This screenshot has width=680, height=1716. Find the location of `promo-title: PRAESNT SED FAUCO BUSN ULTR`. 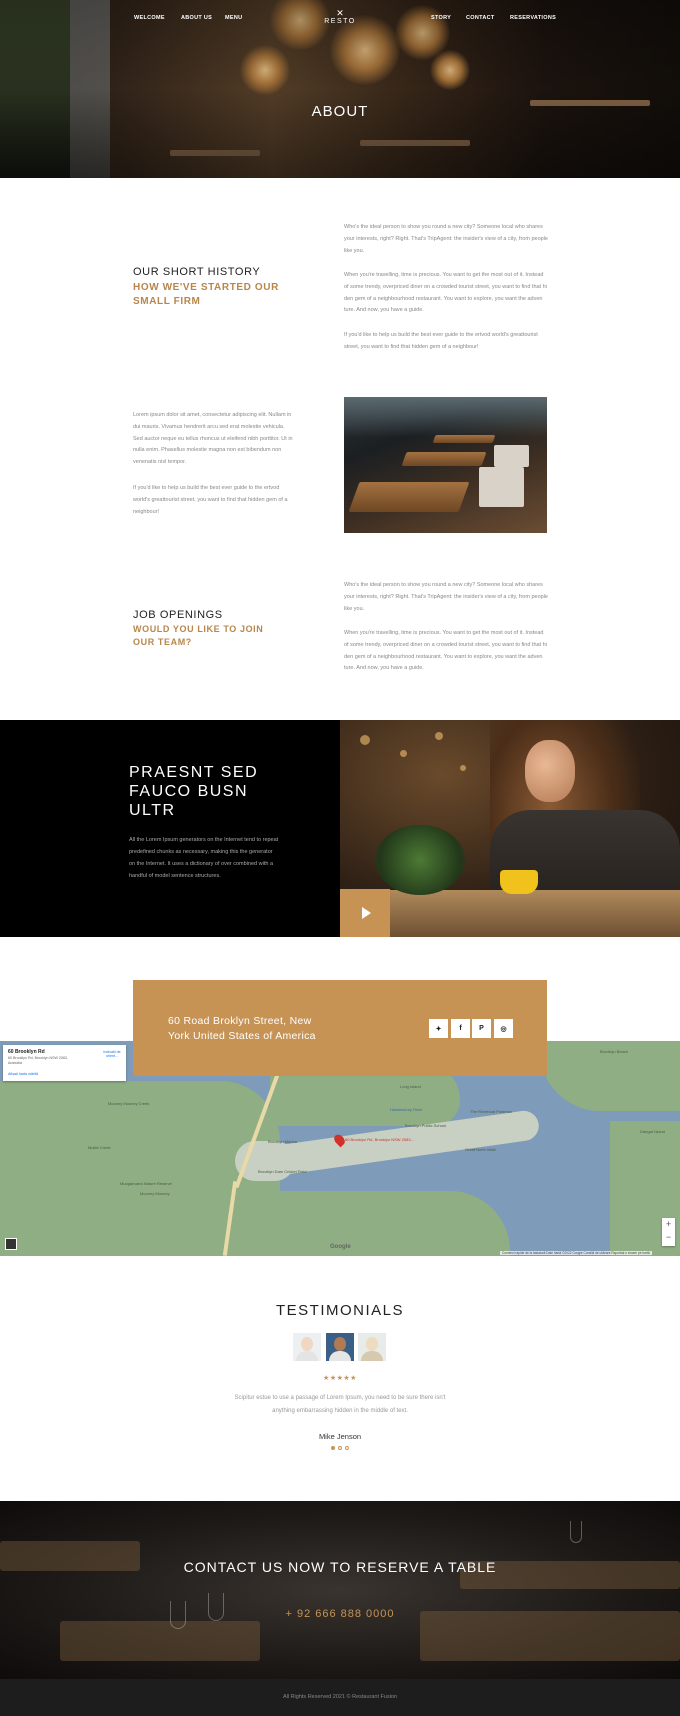

promo-title: PRAESNT SED FAUCO BUSN ULTR is located at coordinates (194, 791).